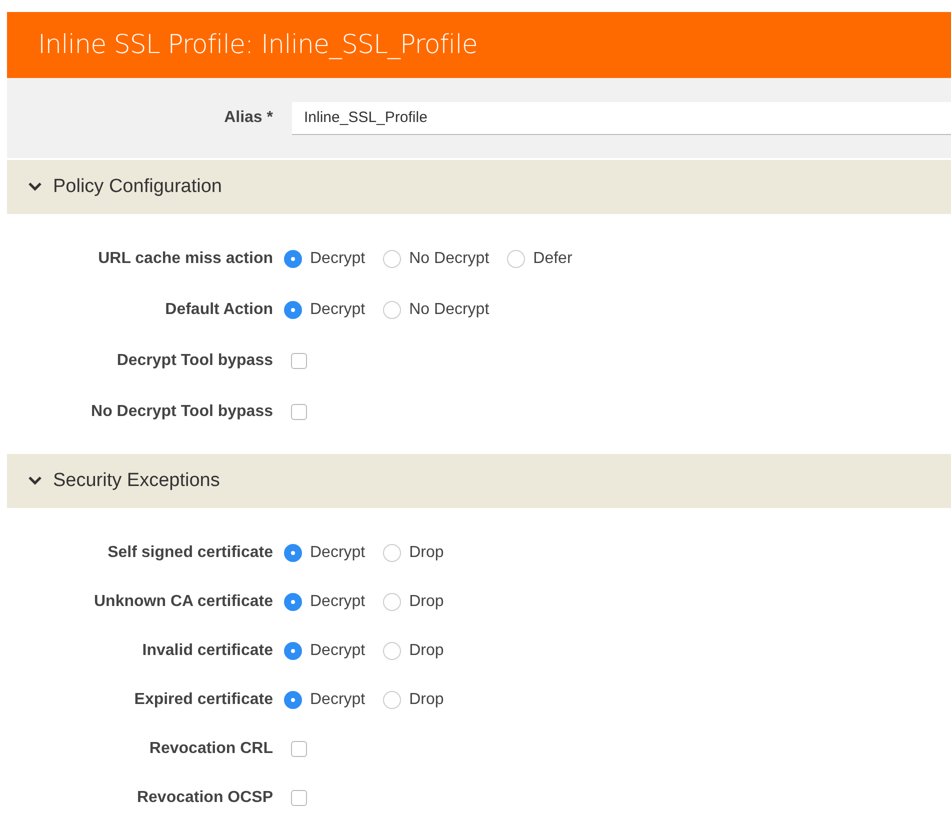 Image resolution: width=951 pixels, height=830 pixels. Describe the element at coordinates (189, 553) in the screenshot. I see `field-label: Self signed certificate` at that location.